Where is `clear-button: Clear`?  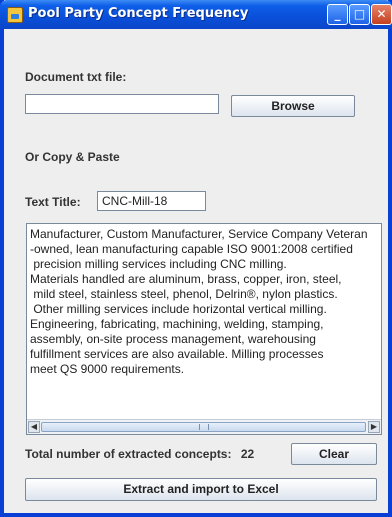
clear-button: Clear is located at coordinates (334, 454).